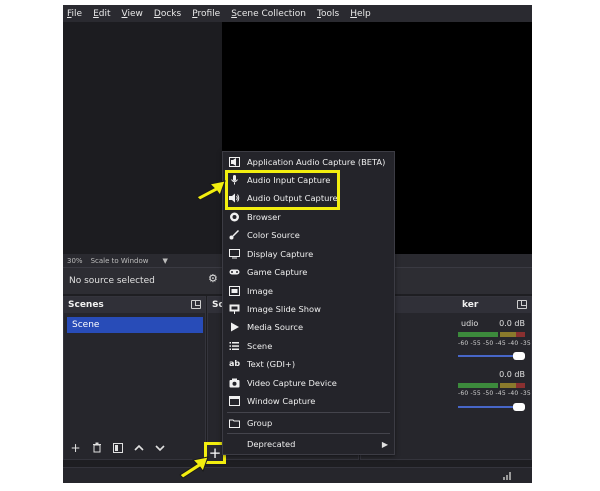  Describe the element at coordinates (234, 291) in the screenshot. I see `image-icon` at that location.